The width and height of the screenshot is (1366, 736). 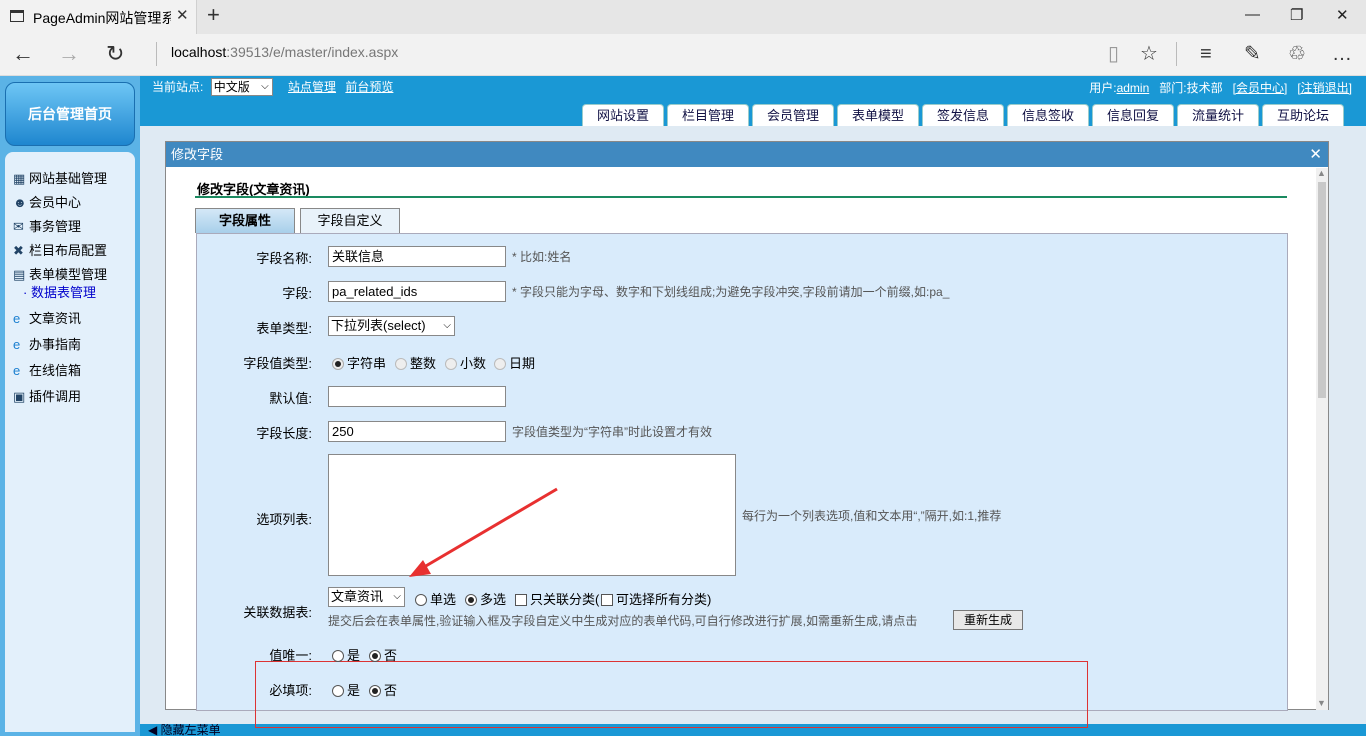 What do you see at coordinates (963, 115) in the screenshot?
I see `tab-publish-info: 签发信息` at bounding box center [963, 115].